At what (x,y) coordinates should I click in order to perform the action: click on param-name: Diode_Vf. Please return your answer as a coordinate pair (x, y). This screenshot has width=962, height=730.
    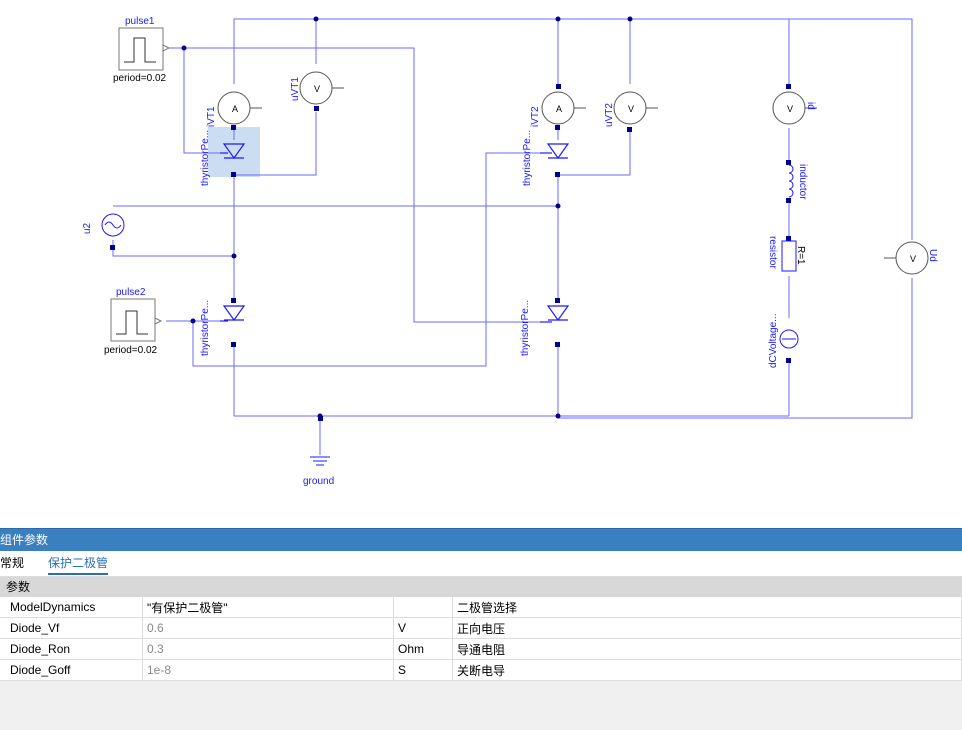
    Looking at the image, I should click on (71, 628).